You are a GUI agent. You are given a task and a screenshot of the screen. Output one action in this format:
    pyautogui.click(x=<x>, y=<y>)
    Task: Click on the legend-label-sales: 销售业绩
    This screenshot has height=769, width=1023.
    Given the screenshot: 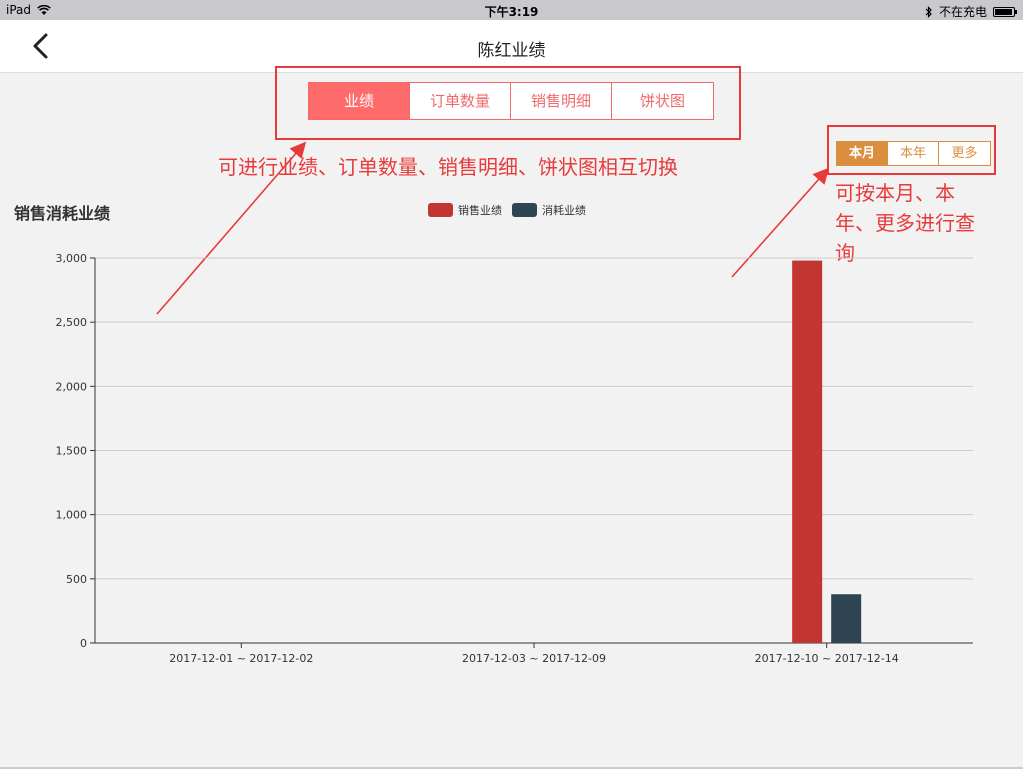 What is the action you would take?
    pyautogui.click(x=480, y=210)
    